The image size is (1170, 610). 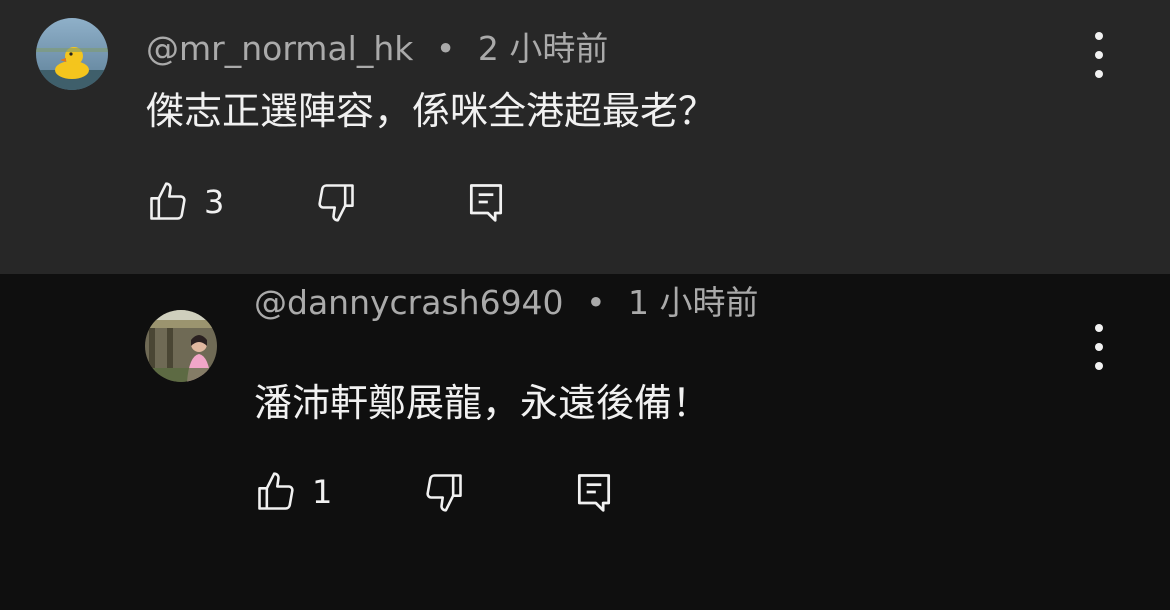 I want to click on comment-timestamp: 2 小時前, so click(x=543, y=48).